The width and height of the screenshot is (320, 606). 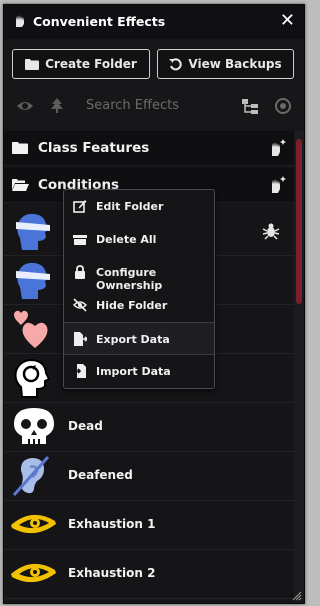 What do you see at coordinates (100, 475) in the screenshot?
I see `effect-label: Deafened` at bounding box center [100, 475].